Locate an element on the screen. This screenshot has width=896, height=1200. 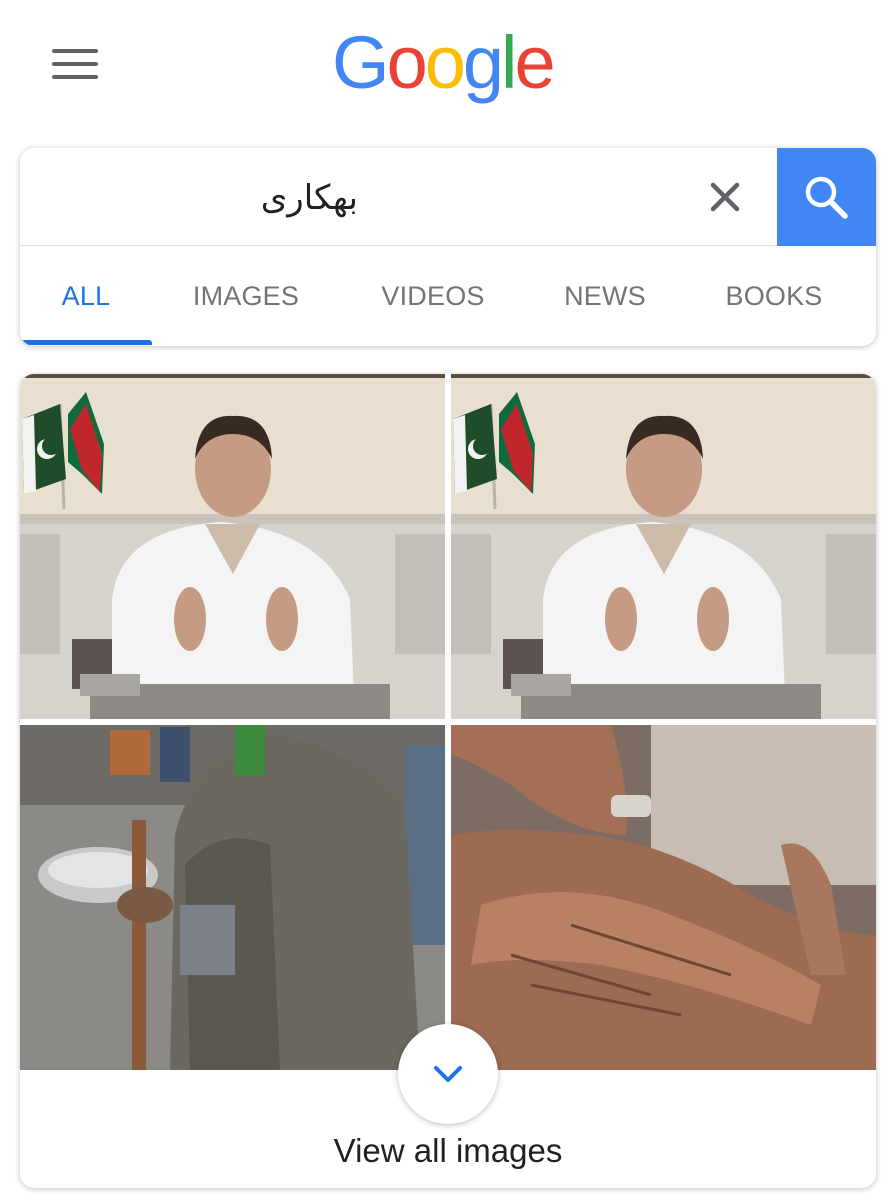
tab-books: BOOKS is located at coordinates (774, 296).